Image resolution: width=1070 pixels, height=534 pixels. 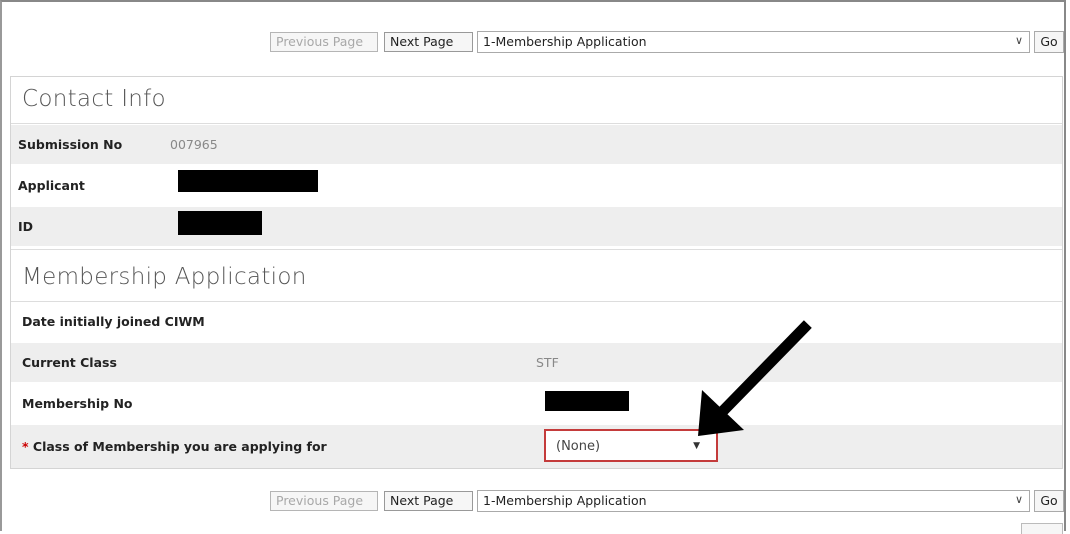 What do you see at coordinates (26, 226) in the screenshot?
I see `id-label: ID` at bounding box center [26, 226].